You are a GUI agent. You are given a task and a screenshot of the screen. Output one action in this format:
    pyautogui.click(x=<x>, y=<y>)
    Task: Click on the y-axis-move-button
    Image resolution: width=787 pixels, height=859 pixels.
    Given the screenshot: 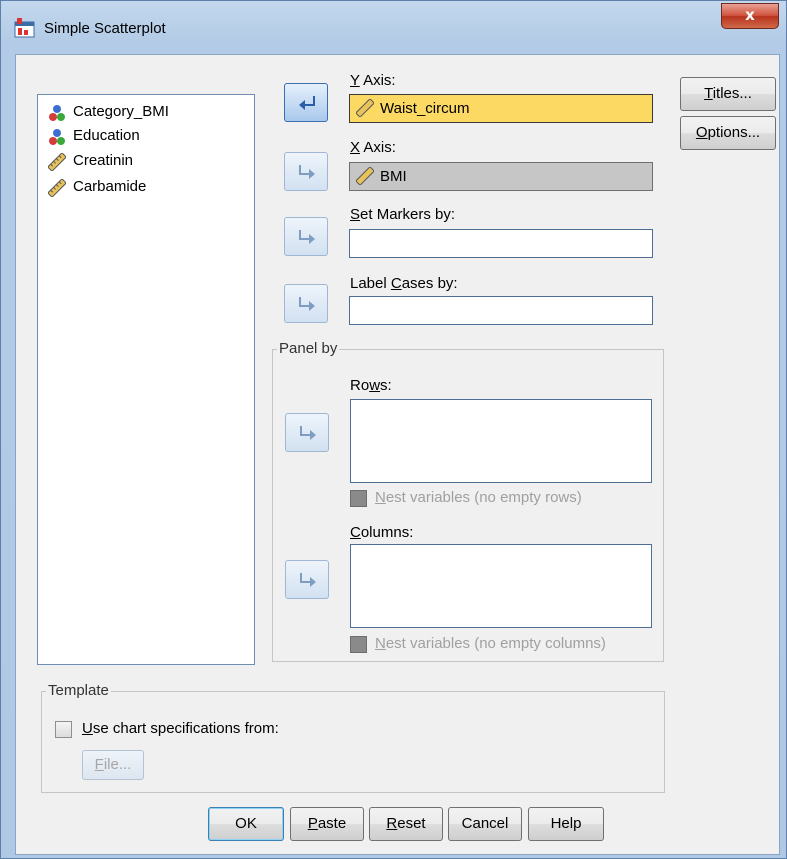 What is the action you would take?
    pyautogui.click(x=306, y=102)
    